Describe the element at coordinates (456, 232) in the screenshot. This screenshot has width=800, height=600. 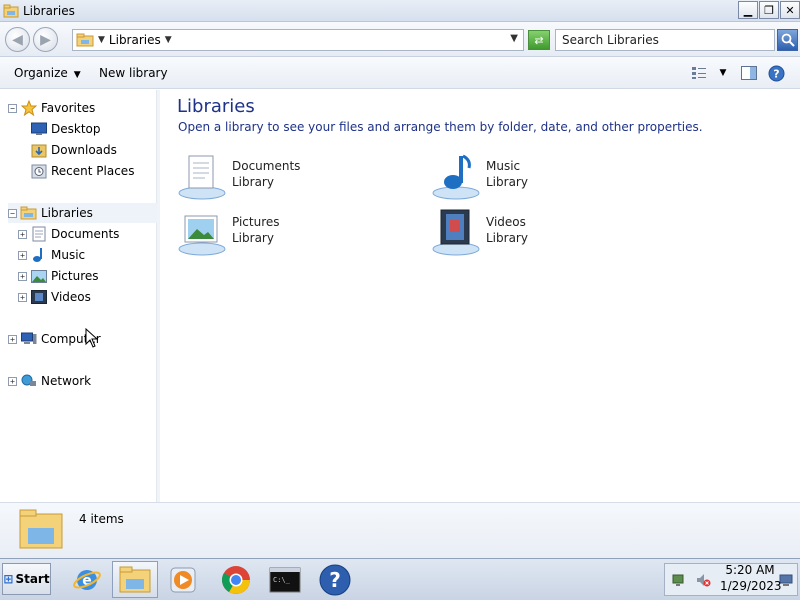
I see `videos-library-icon` at that location.